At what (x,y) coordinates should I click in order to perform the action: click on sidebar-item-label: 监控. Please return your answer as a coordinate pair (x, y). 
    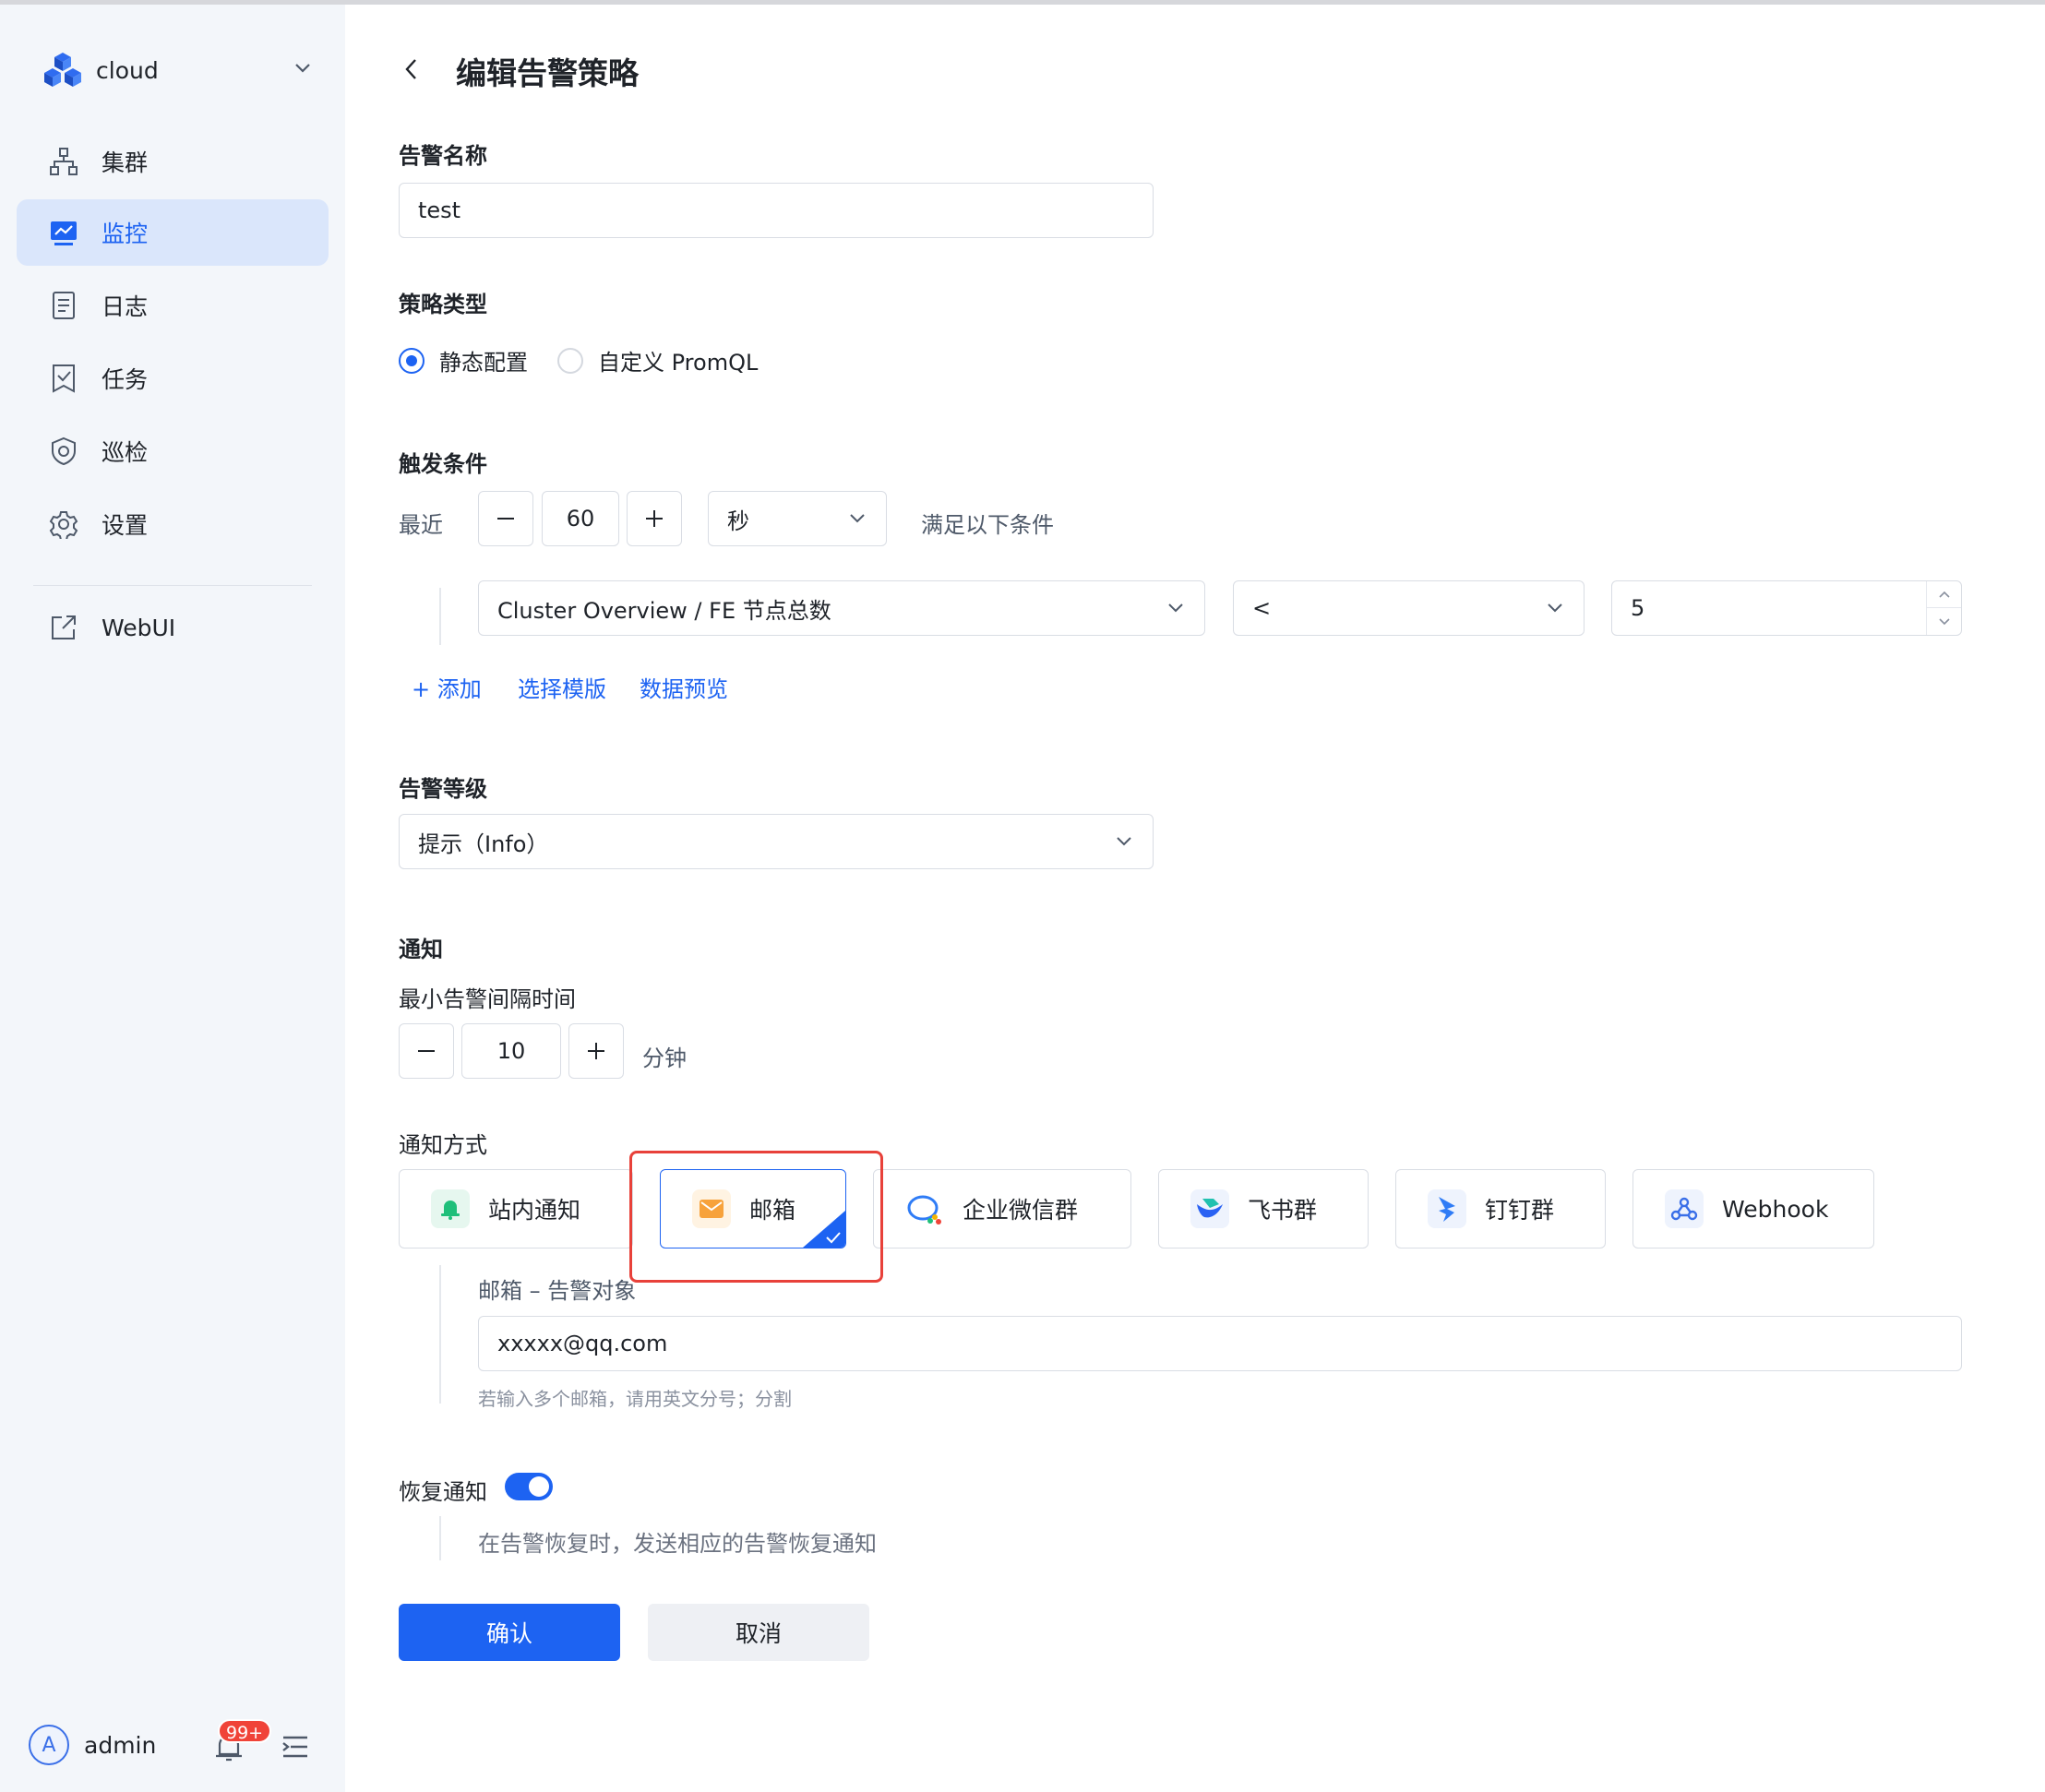
    Looking at the image, I should click on (125, 234).